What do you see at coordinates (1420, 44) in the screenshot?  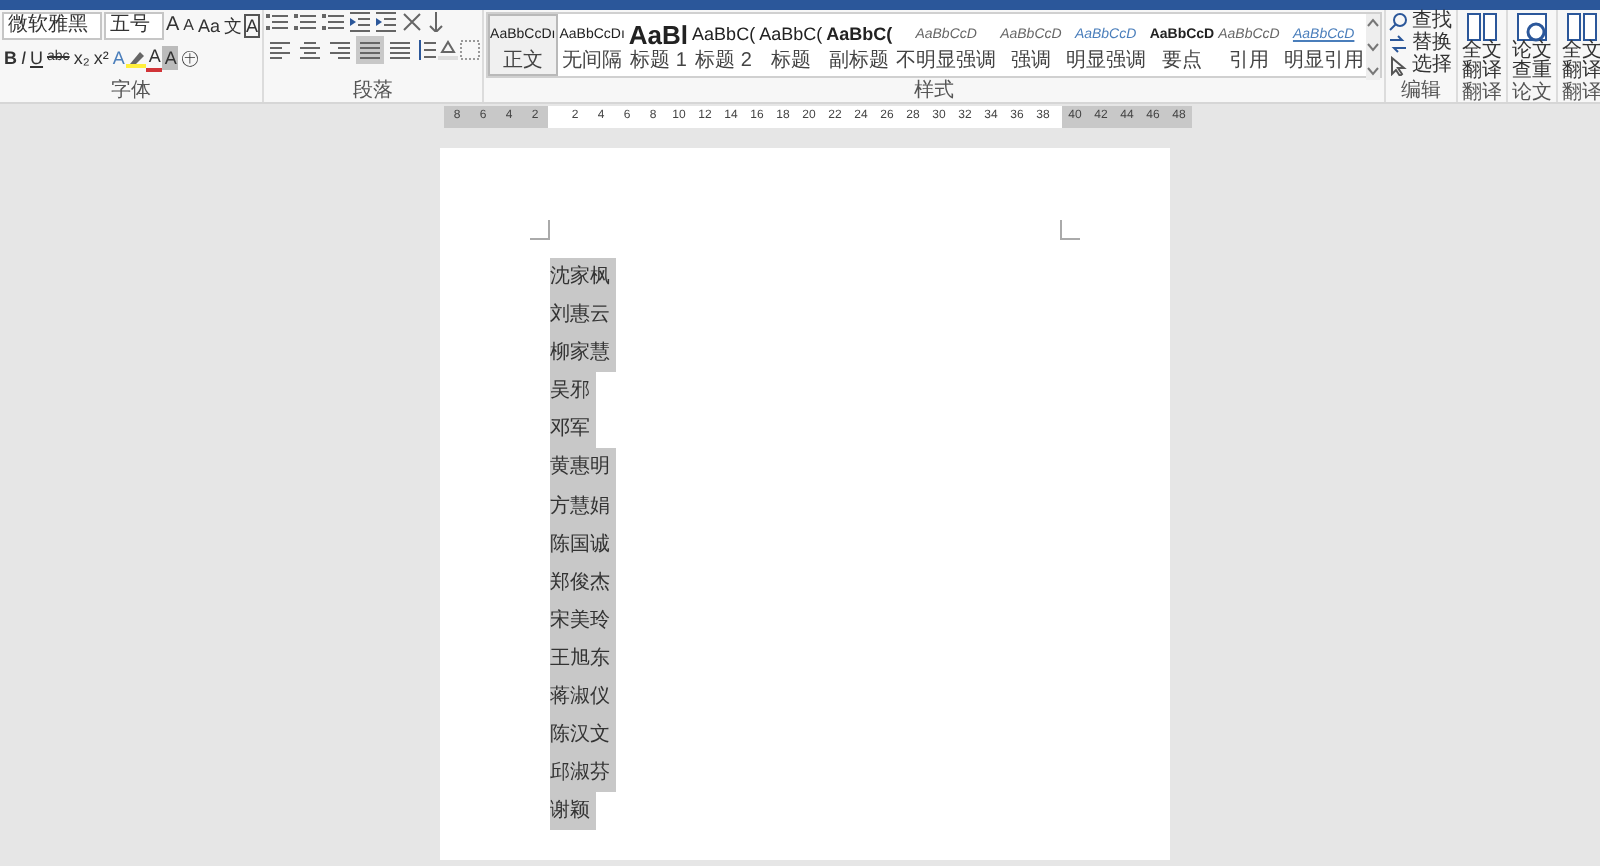 I see `editing-button: 替换` at bounding box center [1420, 44].